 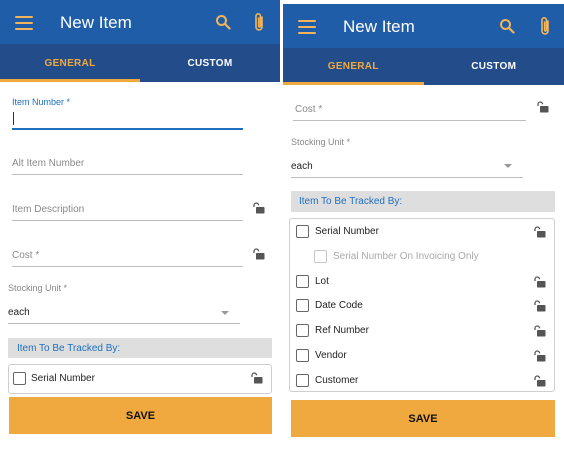 What do you see at coordinates (422, 356) in the screenshot?
I see `list-item: Vendor` at bounding box center [422, 356].